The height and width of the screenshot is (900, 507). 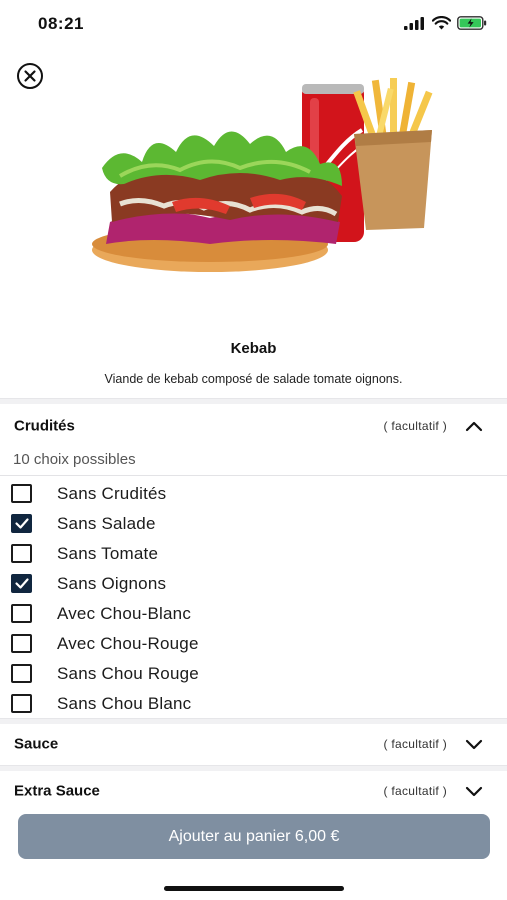 I want to click on option-avec-chou-rouge: Avec Chou-Rouge, so click(x=253, y=644).